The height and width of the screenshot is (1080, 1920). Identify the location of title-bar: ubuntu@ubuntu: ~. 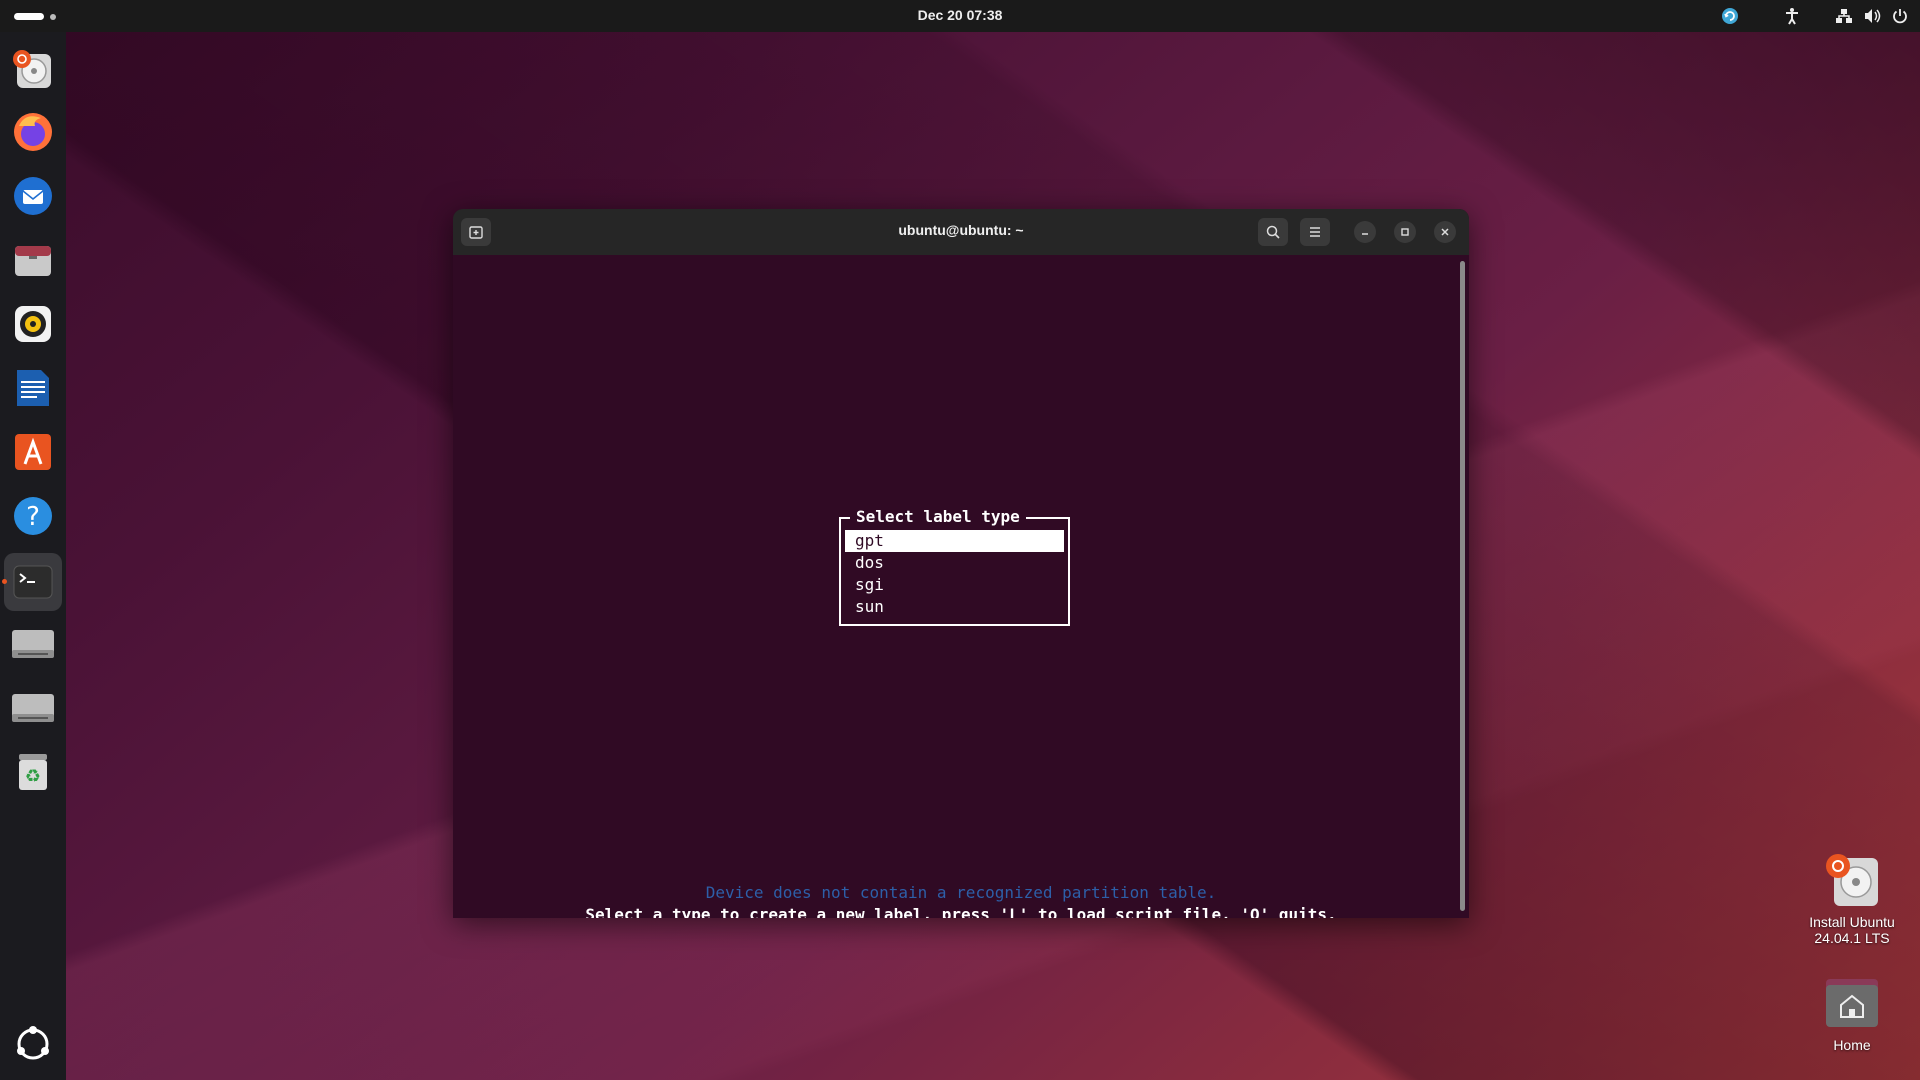
(961, 232).